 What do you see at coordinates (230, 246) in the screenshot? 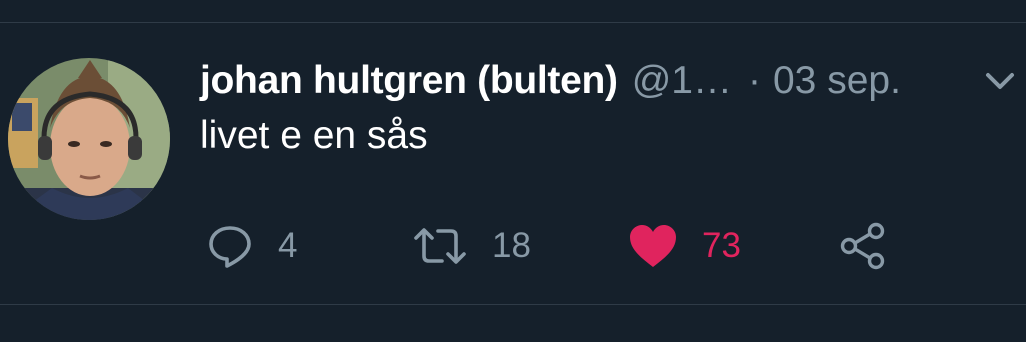
I see `reply-icon` at bounding box center [230, 246].